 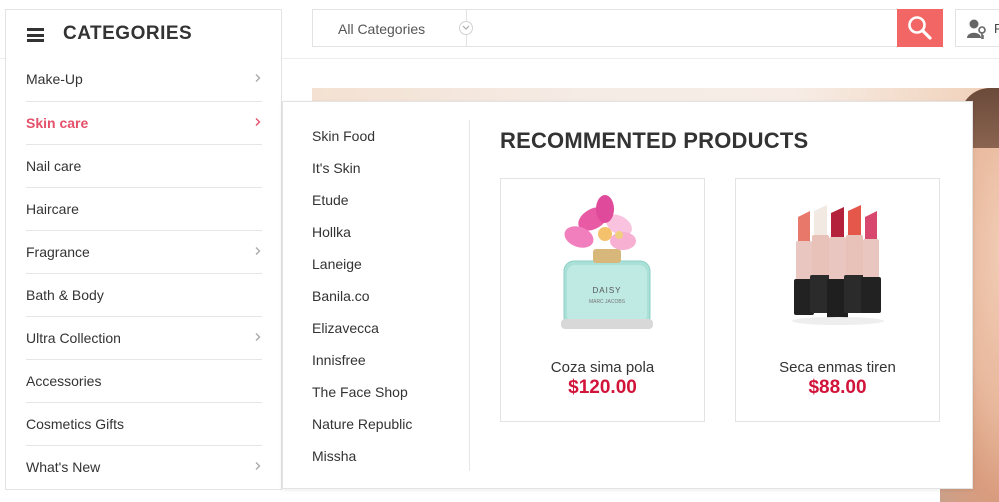 I want to click on product-price: $120.00, so click(x=602, y=387).